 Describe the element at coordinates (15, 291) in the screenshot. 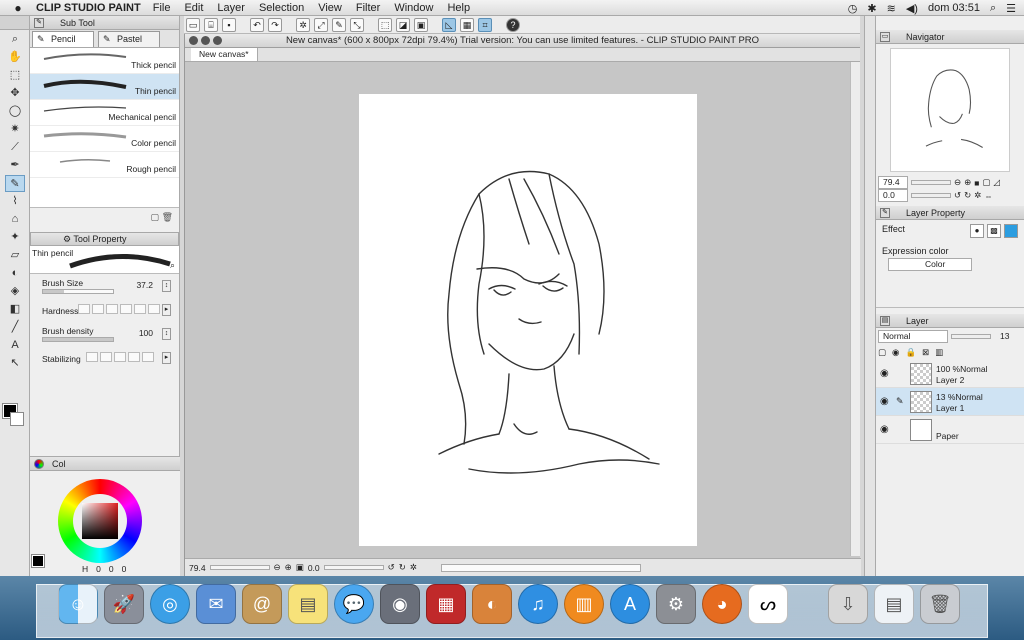

I see `fill-tool-icon: ◈` at that location.